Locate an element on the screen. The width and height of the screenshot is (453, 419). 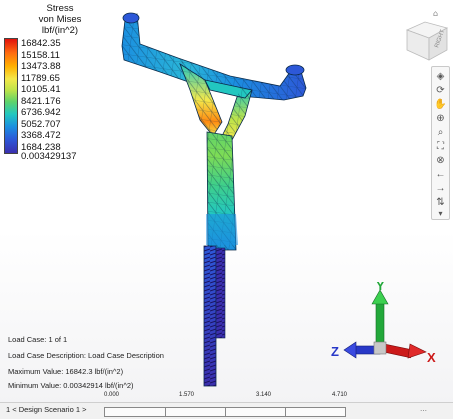
fit-icon: ⛶ is located at coordinates (440, 146).